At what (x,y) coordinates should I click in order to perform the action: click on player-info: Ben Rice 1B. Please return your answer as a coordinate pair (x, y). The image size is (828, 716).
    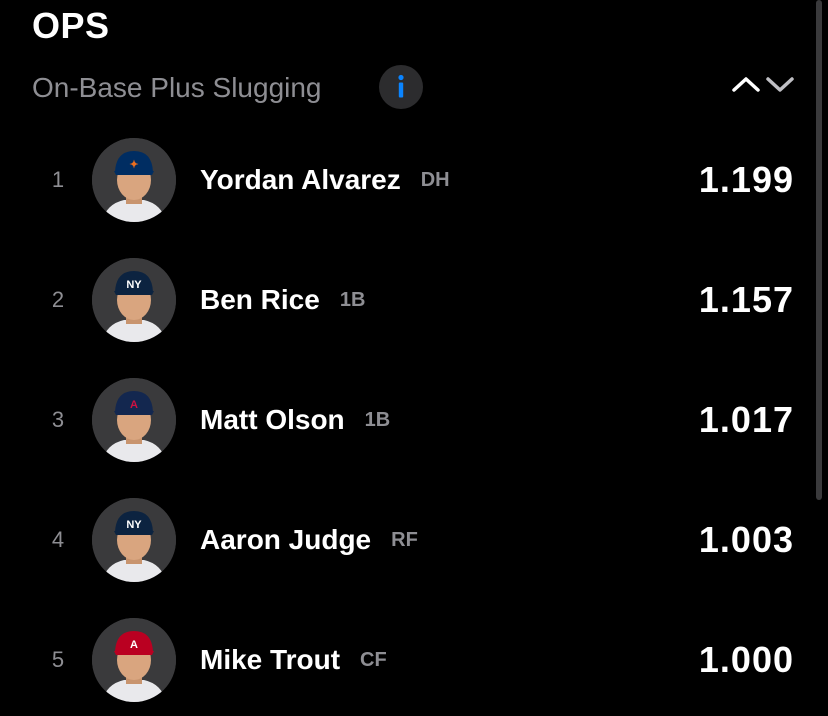
    Looking at the image, I should click on (282, 300).